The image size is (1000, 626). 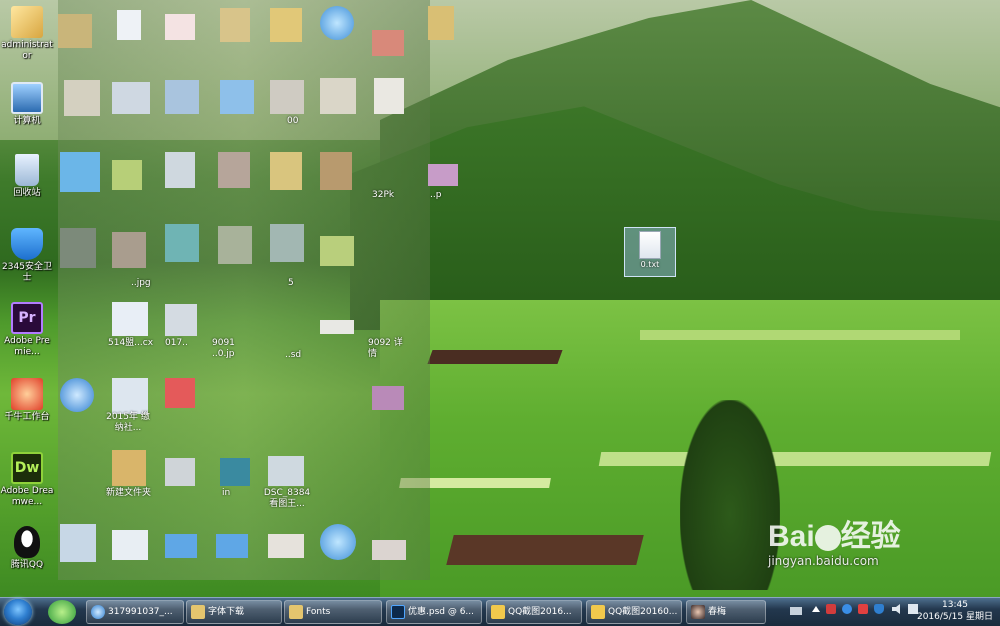 What do you see at coordinates (791, 536) in the screenshot?
I see `watermark-brand: Bai` at bounding box center [791, 536].